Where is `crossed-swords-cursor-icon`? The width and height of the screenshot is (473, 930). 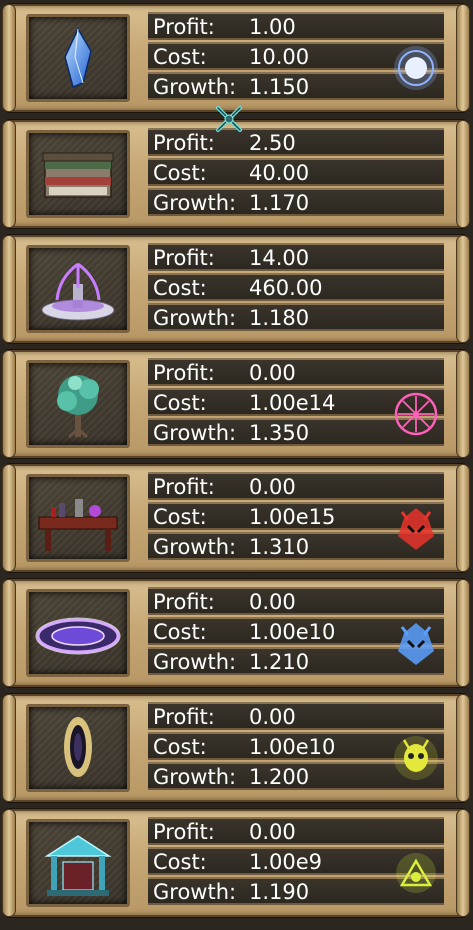 crossed-swords-cursor-icon is located at coordinates (229, 119).